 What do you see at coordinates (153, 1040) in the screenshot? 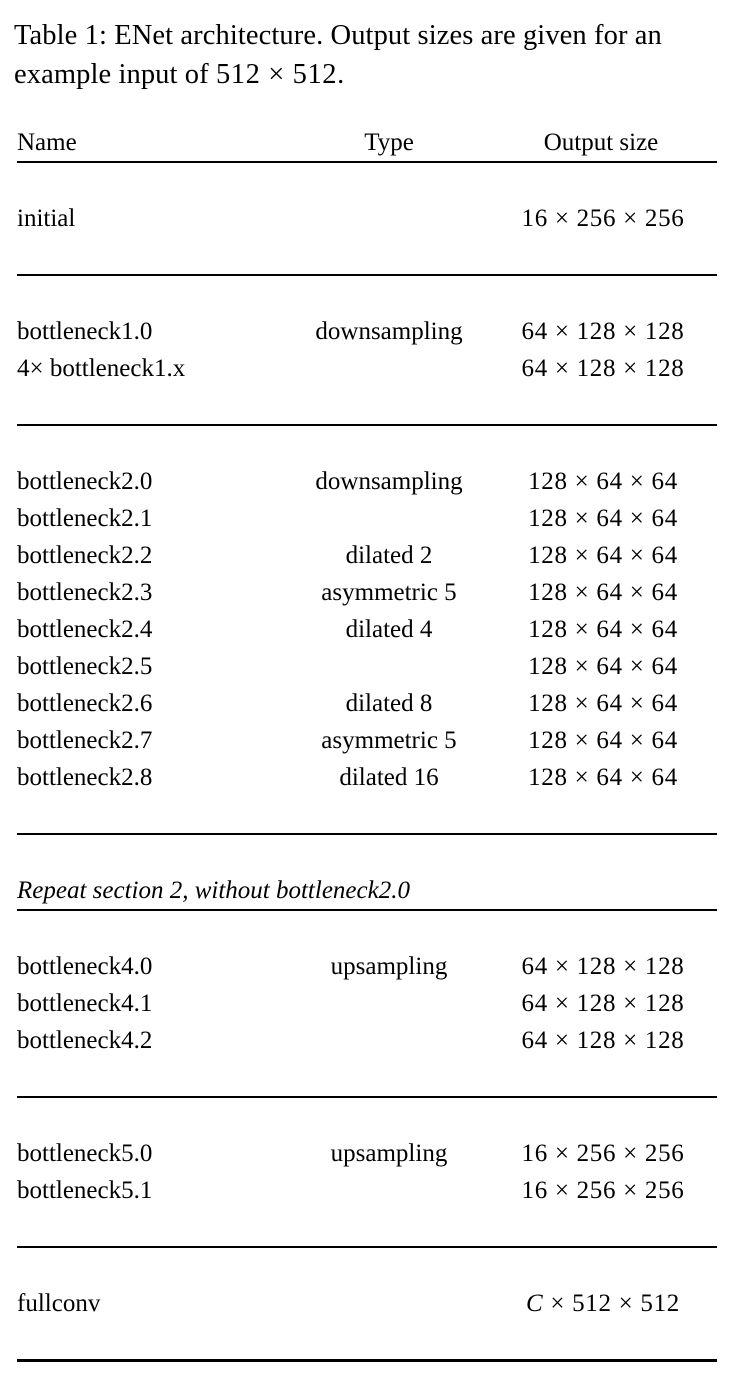
I see `cell-name: bottleneck4.2` at bounding box center [153, 1040].